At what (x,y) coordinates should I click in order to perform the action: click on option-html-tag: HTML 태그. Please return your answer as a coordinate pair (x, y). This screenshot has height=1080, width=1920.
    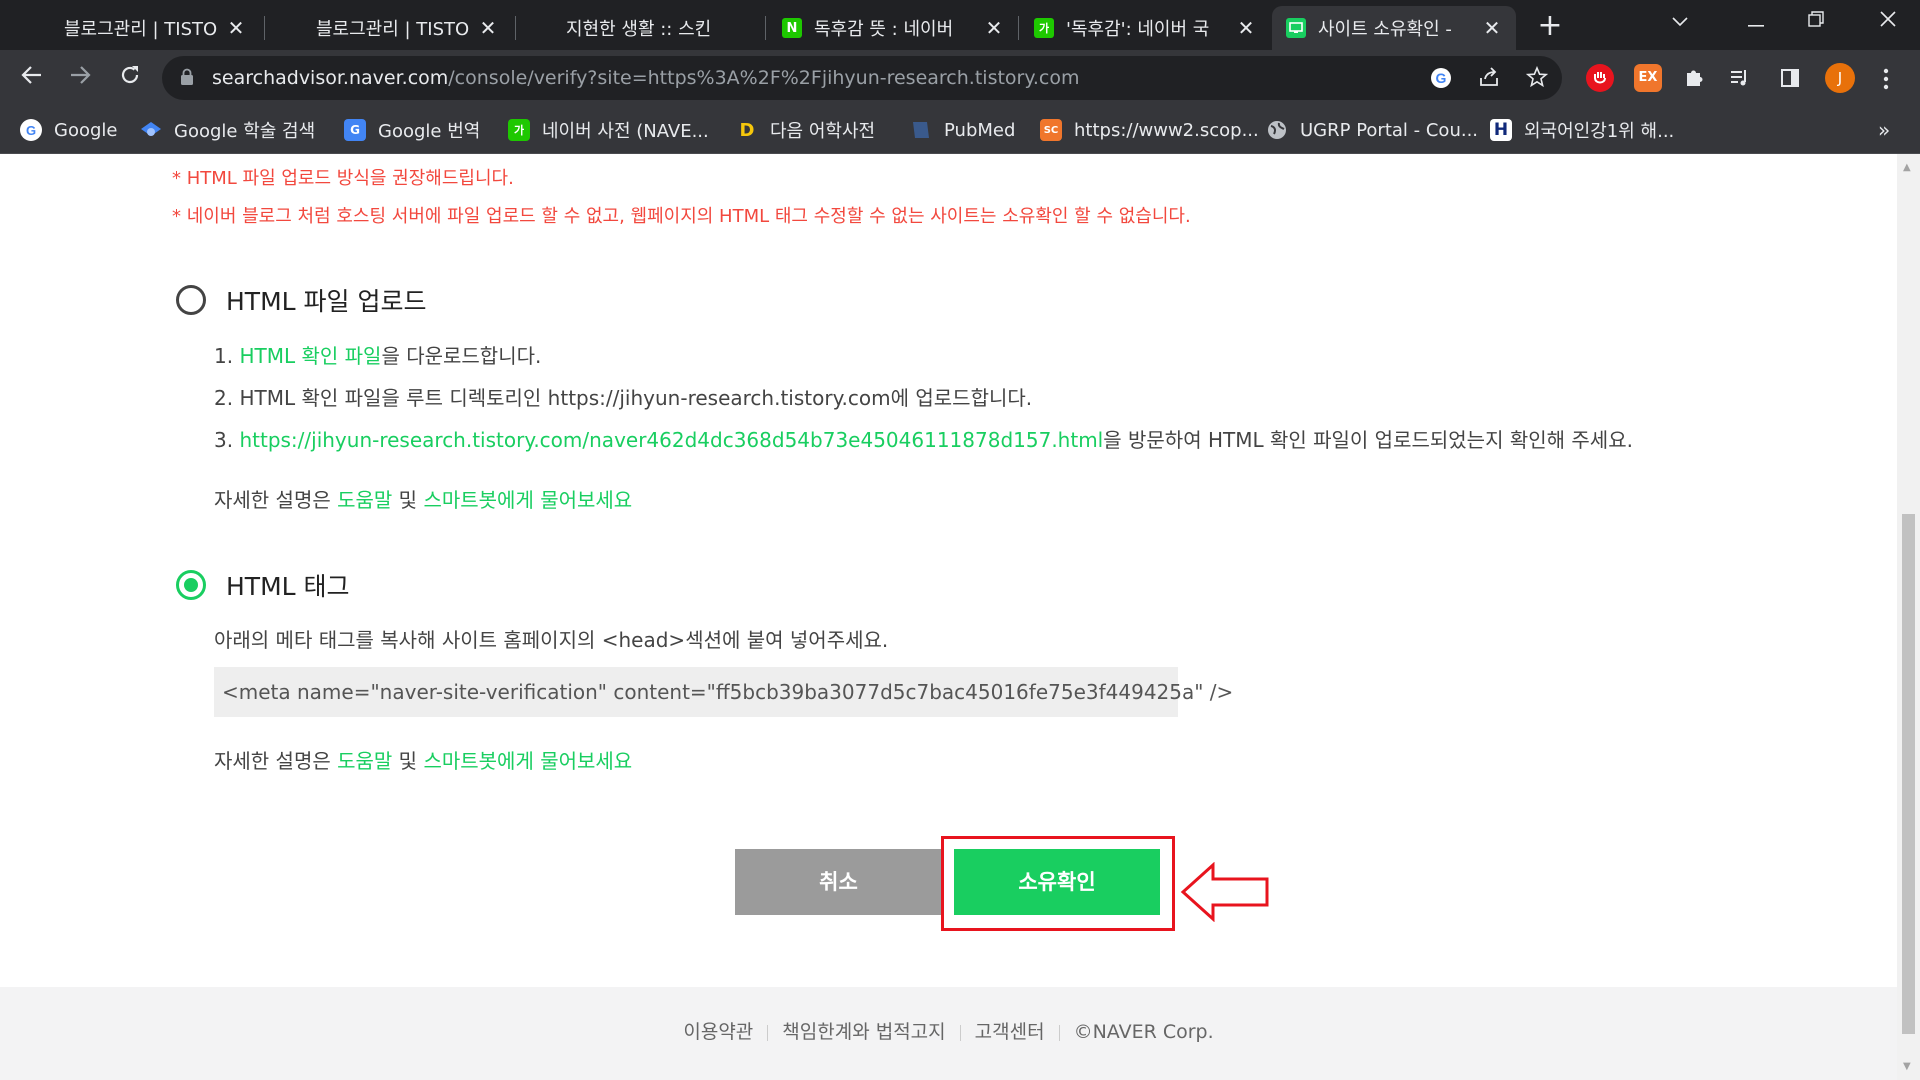
    Looking at the image, I should click on (263, 585).